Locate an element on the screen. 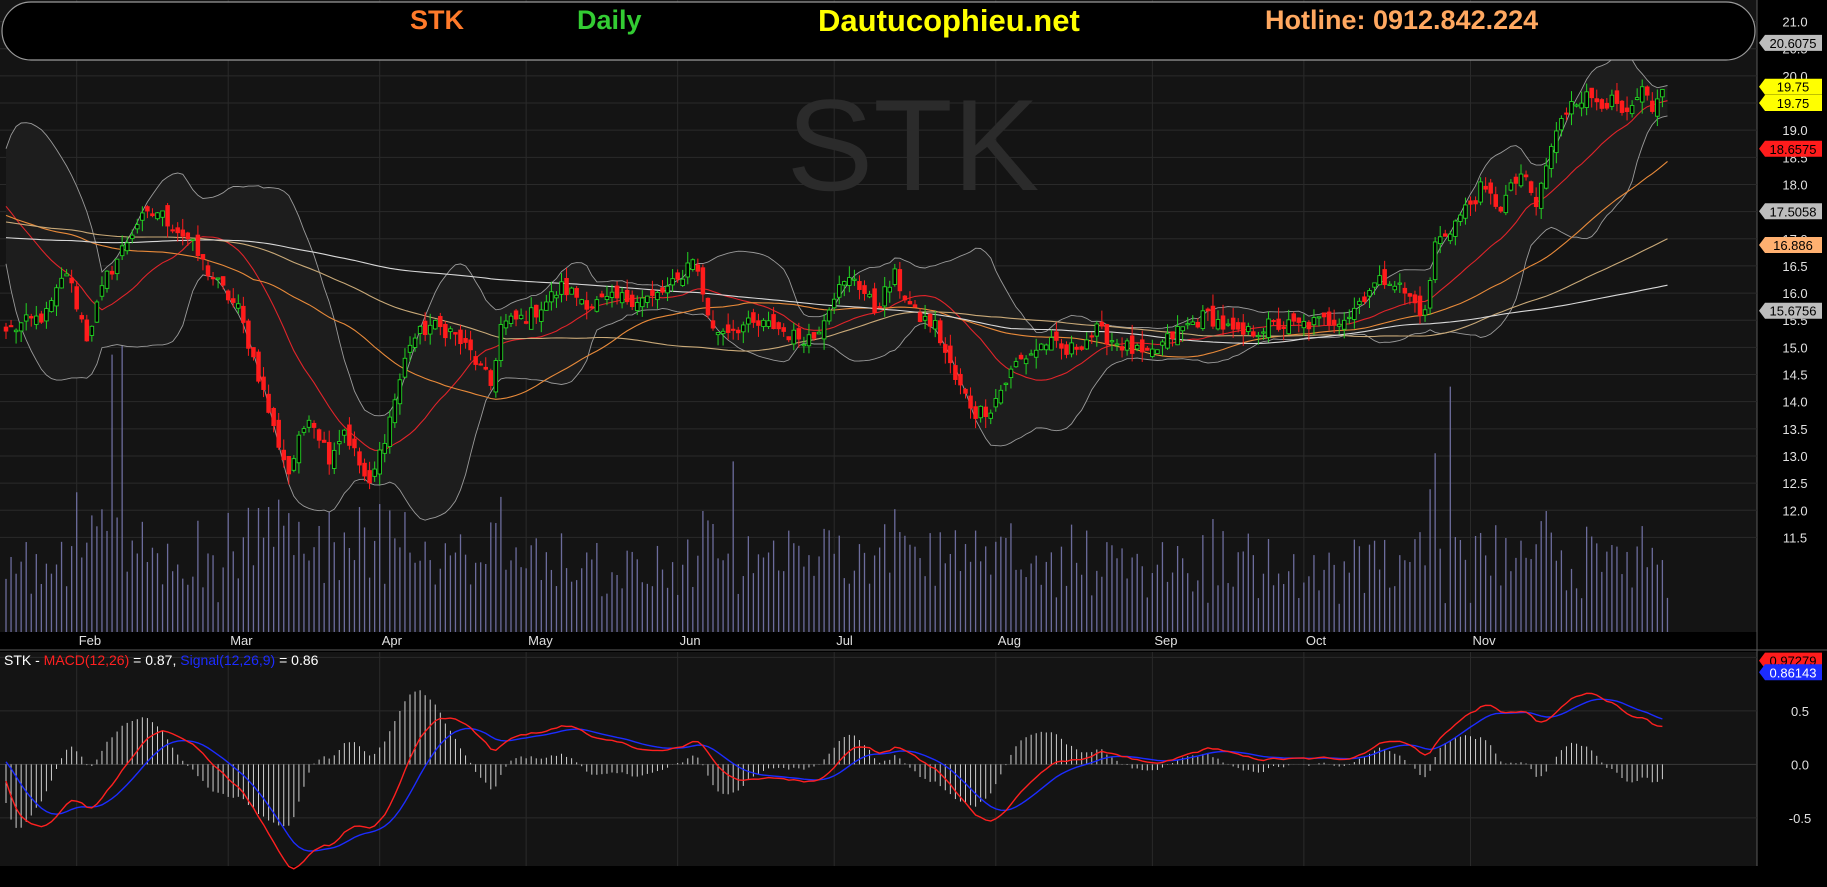 The width and height of the screenshot is (1827, 887). price-tick-label: 13.5 is located at coordinates (1794, 429).